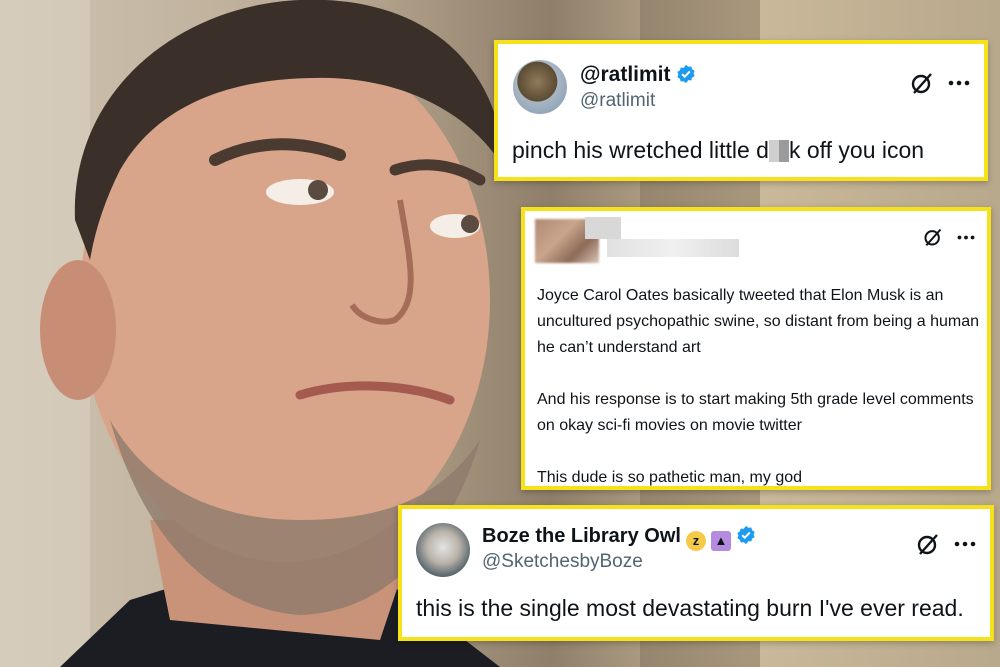 The image size is (1000, 667). I want to click on redacted-handle, so click(673, 248).